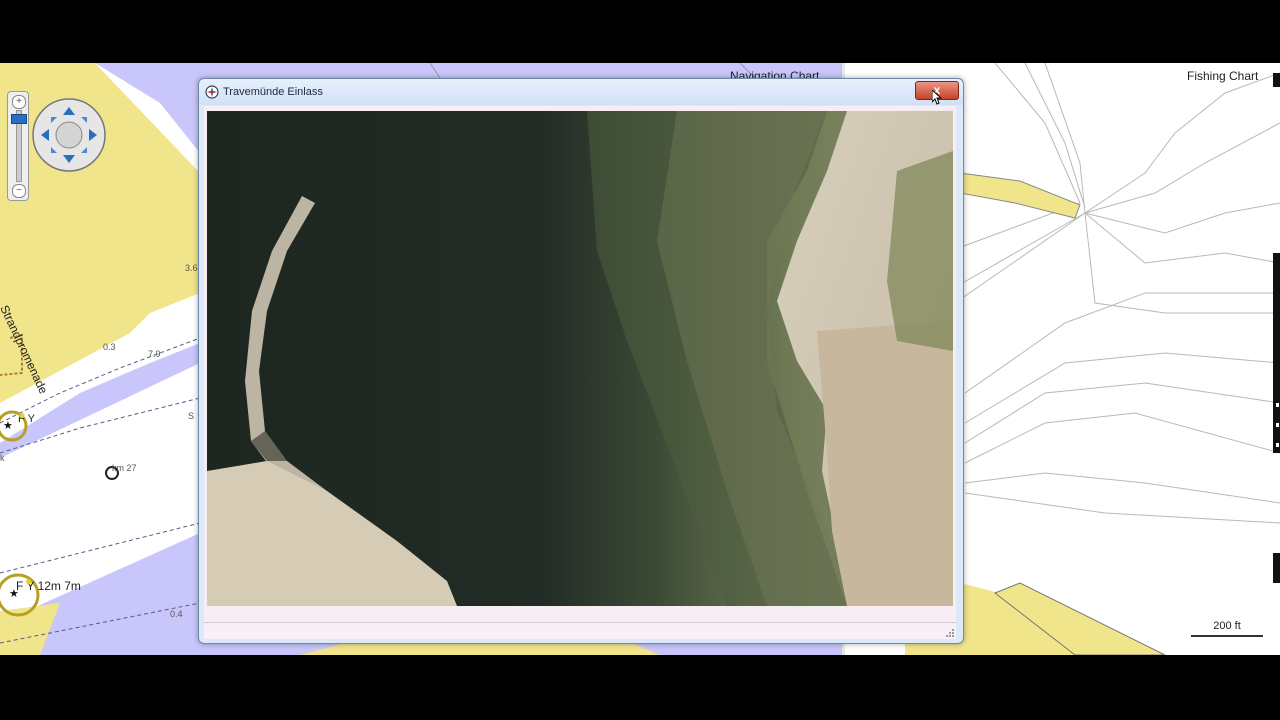  What do you see at coordinates (154, 354) in the screenshot?
I see `sounding-3: 7.9` at bounding box center [154, 354].